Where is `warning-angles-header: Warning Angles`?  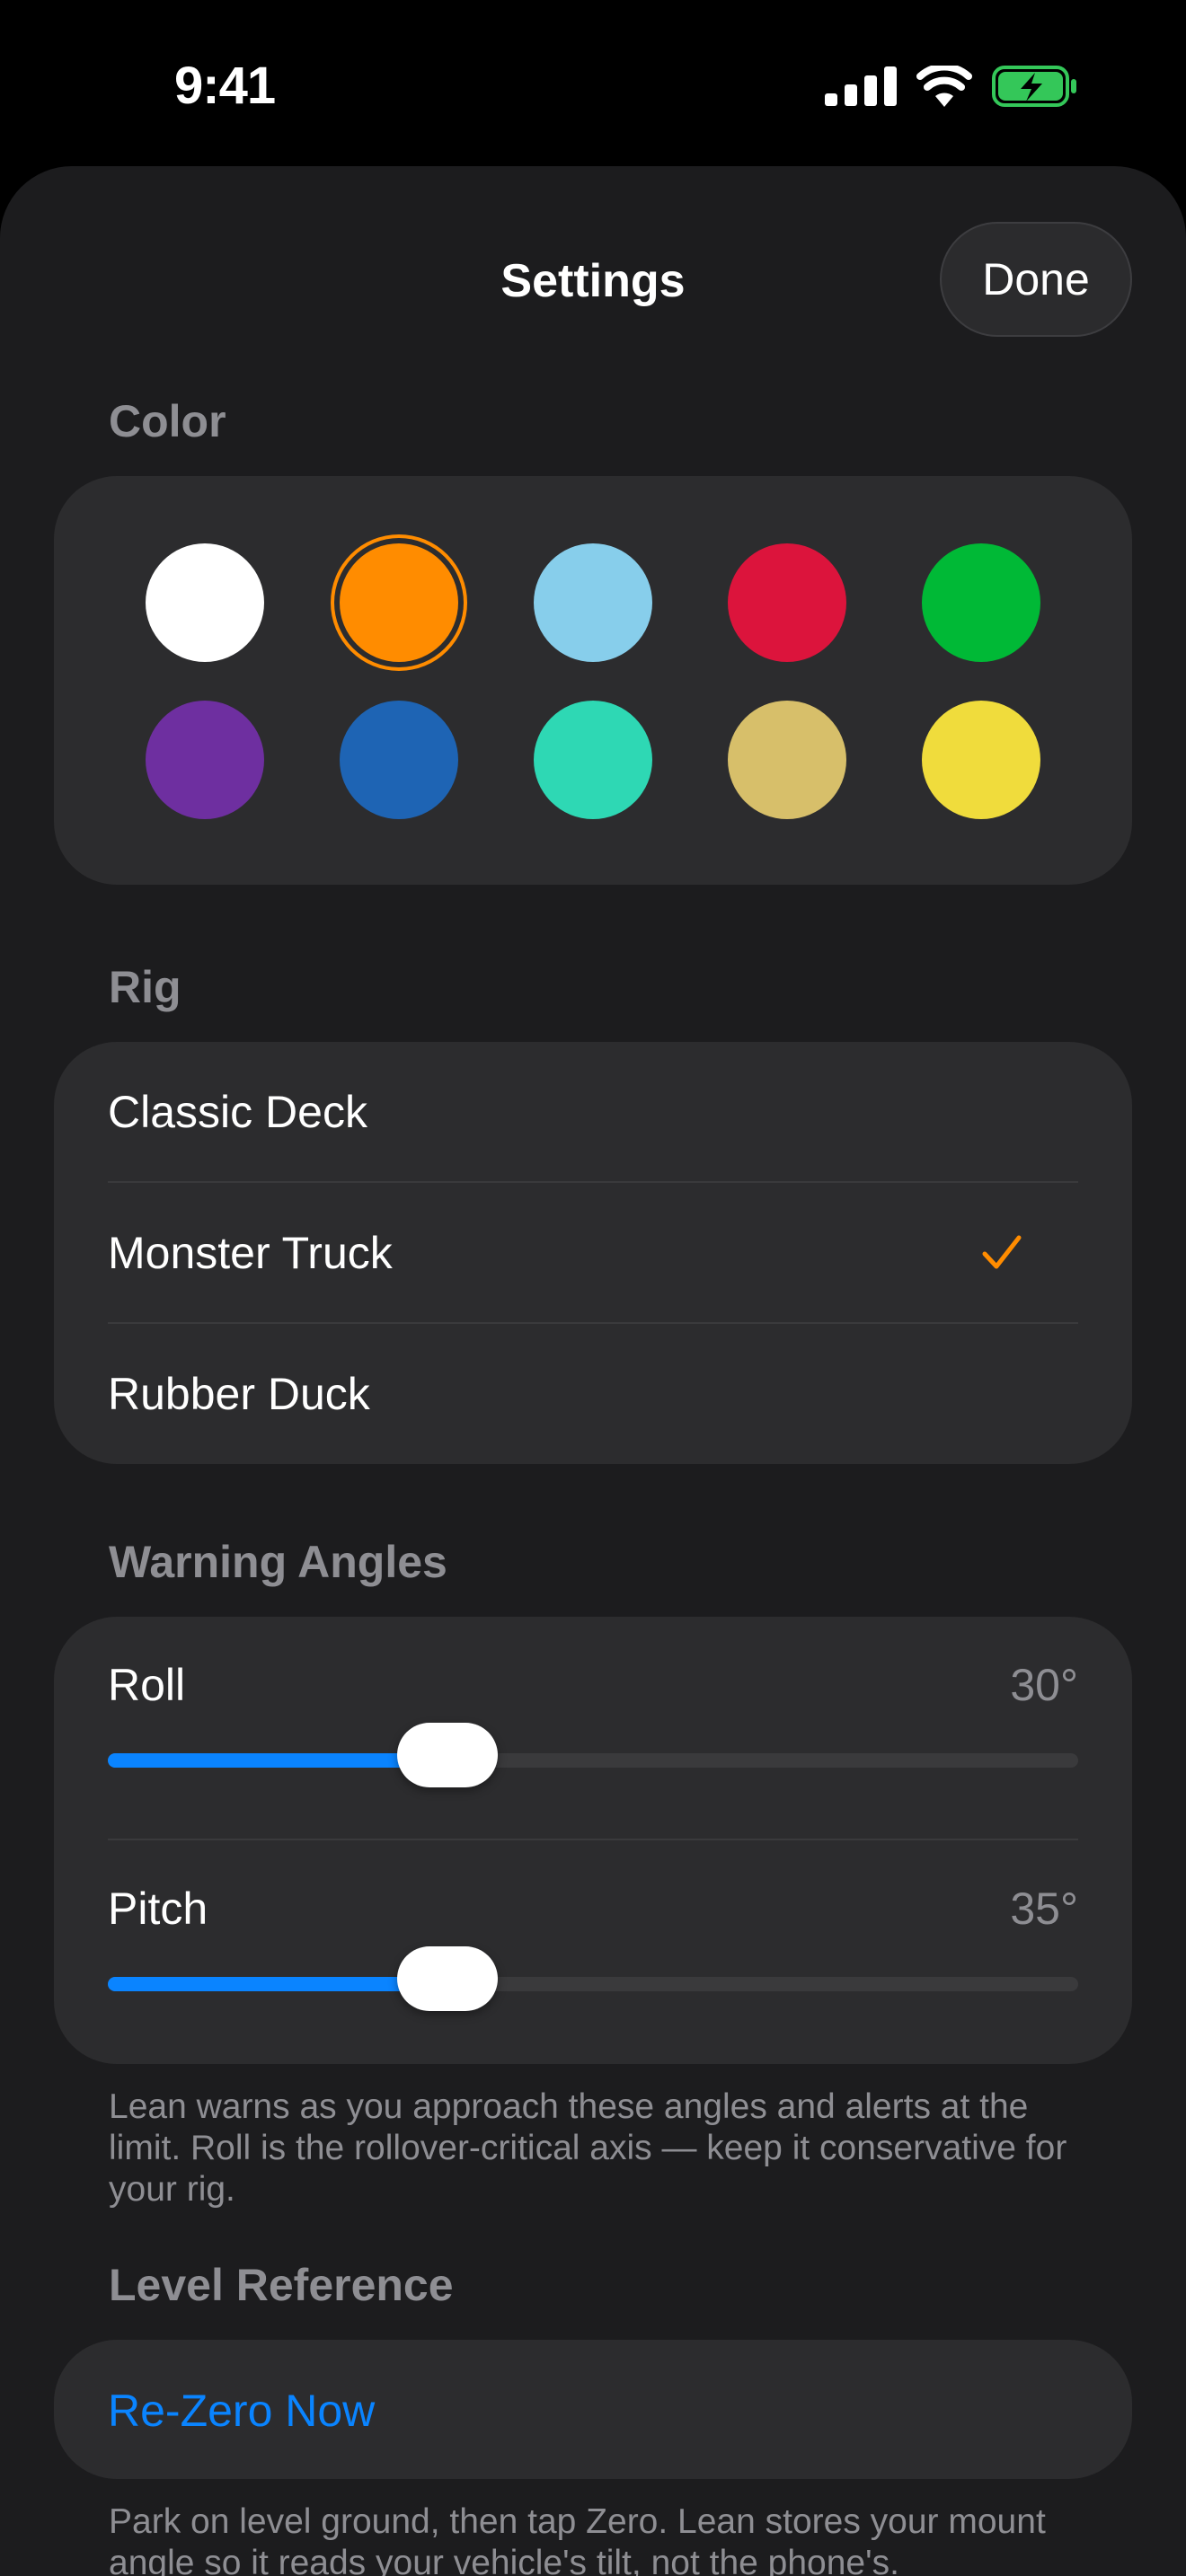
warning-angles-header: Warning Angles is located at coordinates (278, 1562).